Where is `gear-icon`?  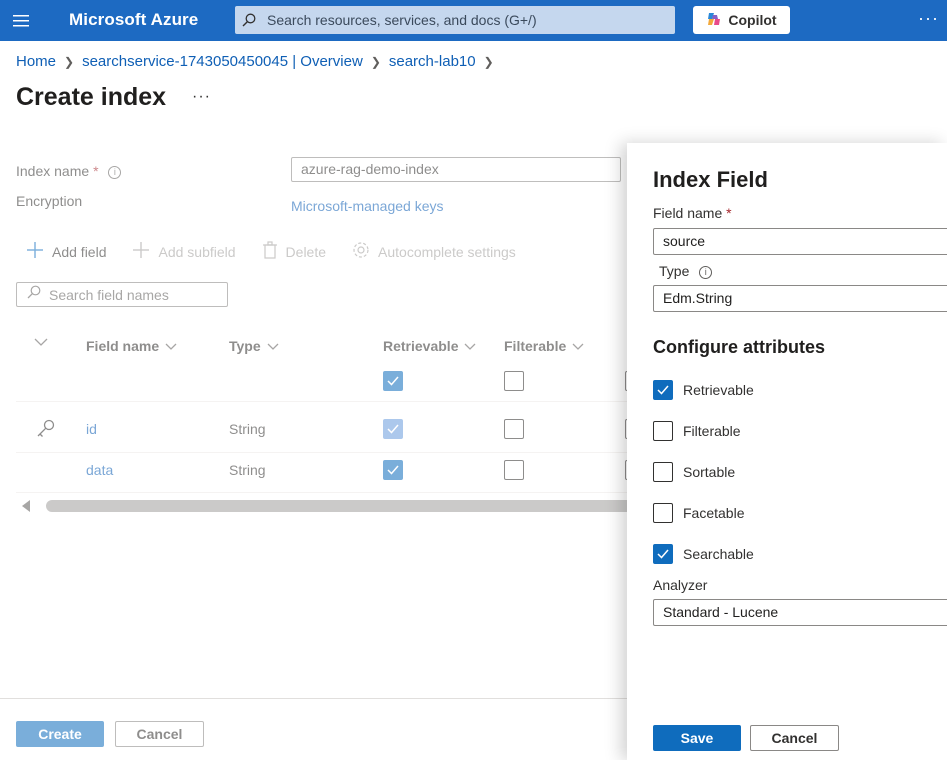 gear-icon is located at coordinates (361, 251).